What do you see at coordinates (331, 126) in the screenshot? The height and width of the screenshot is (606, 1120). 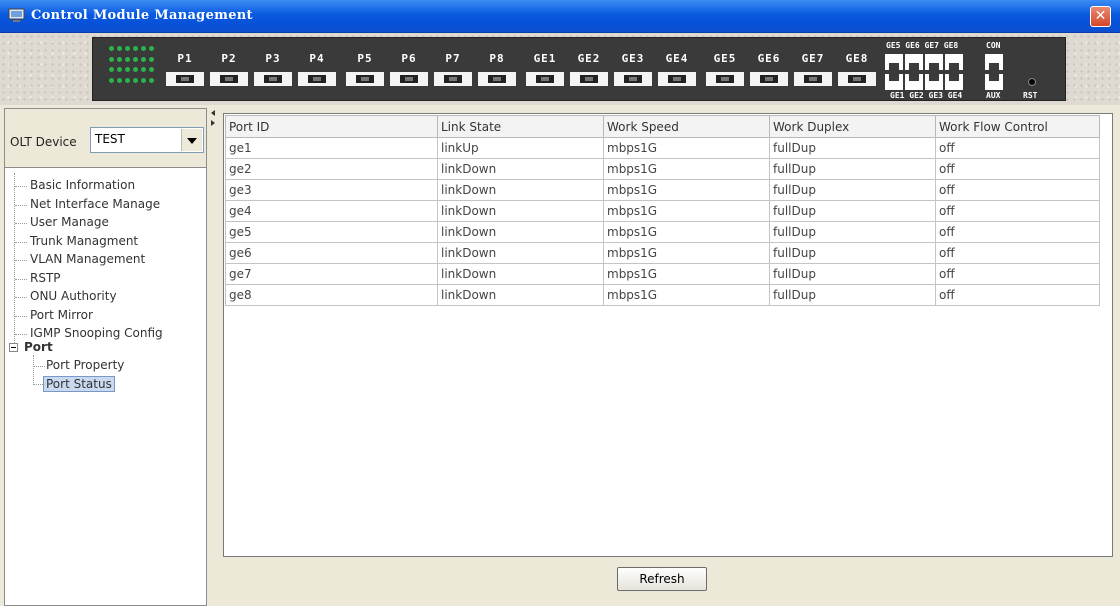 I see `column-header: Port ID` at bounding box center [331, 126].